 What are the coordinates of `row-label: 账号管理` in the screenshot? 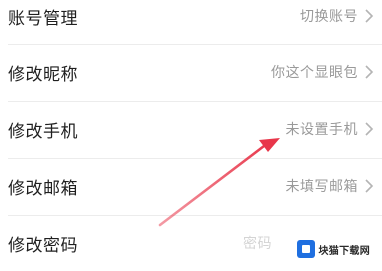 It's located at (43, 18).